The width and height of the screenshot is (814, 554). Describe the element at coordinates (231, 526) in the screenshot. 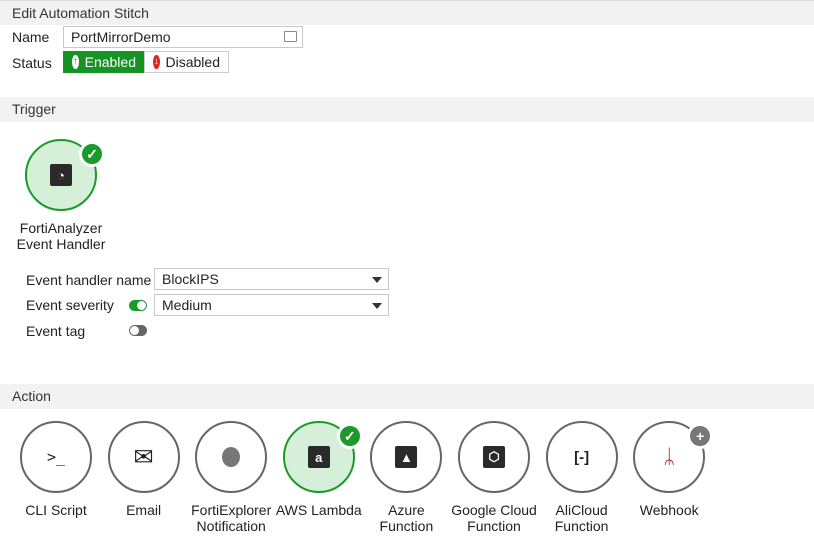

I see `action-label-l2: Notification` at that location.